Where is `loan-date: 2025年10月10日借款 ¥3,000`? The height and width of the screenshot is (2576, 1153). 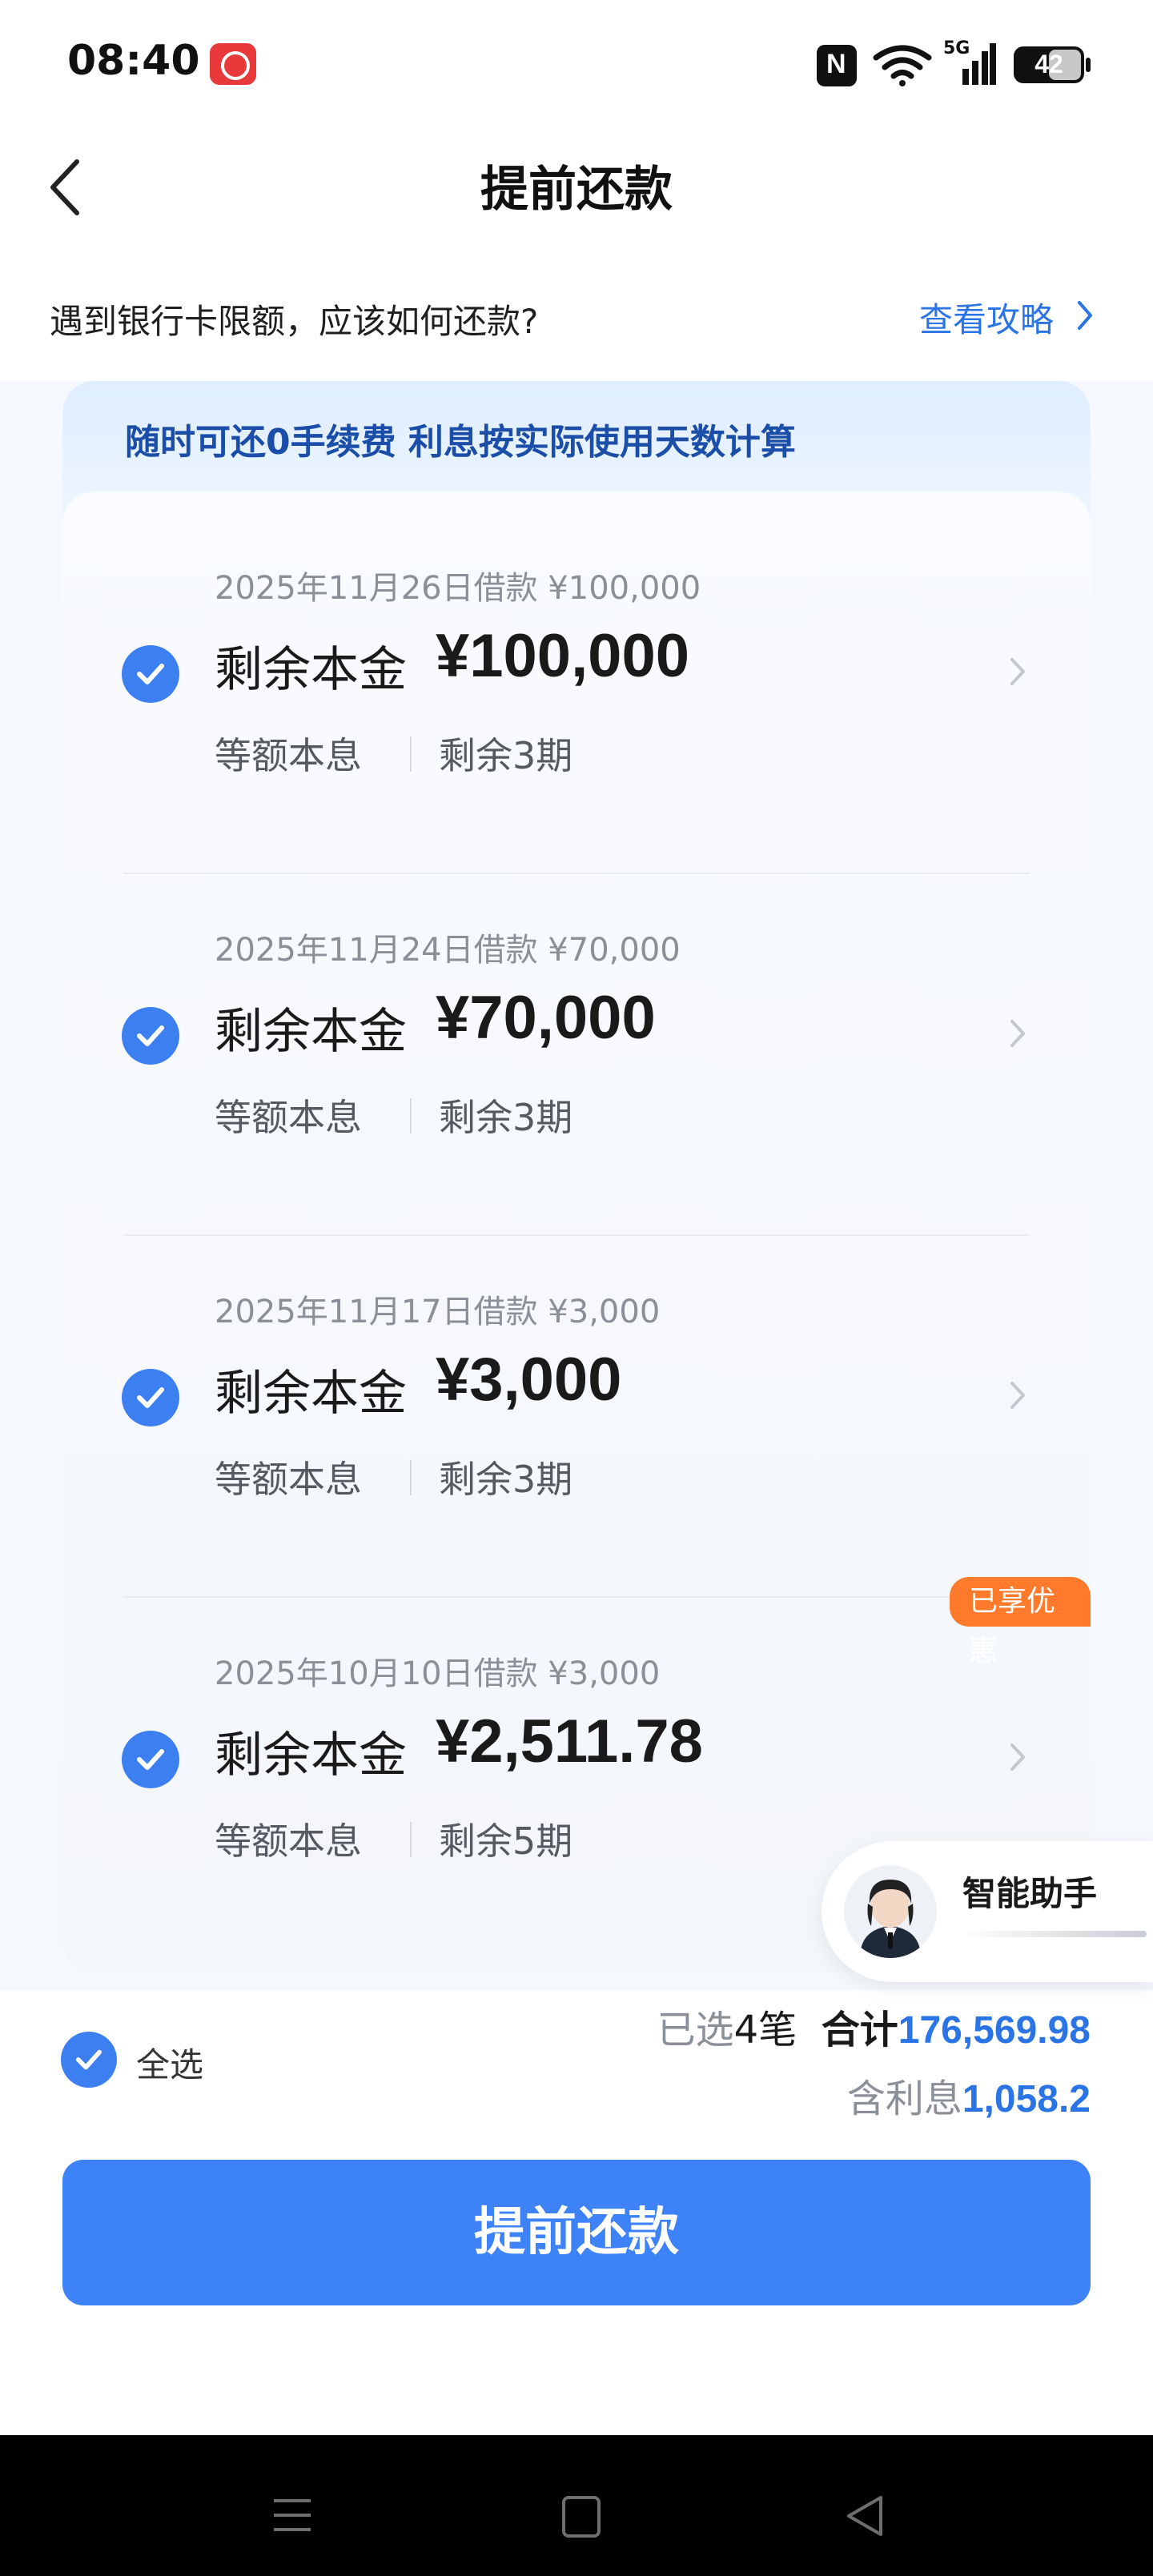 loan-date: 2025年10月10日借款 ¥3,000 is located at coordinates (438, 1673).